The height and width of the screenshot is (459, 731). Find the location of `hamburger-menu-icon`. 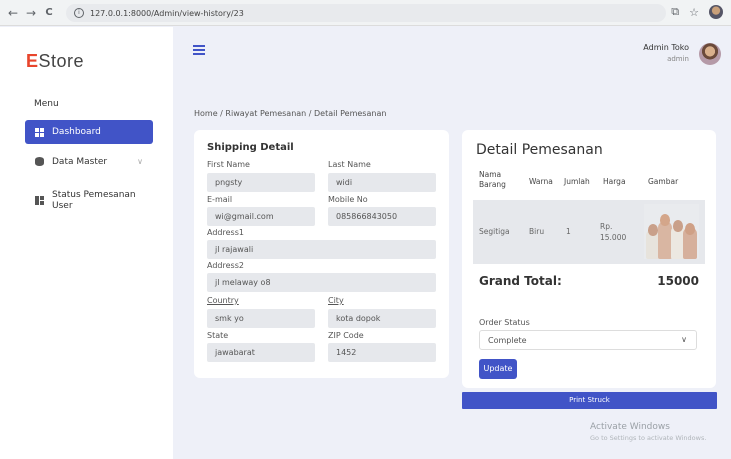

hamburger-menu-icon is located at coordinates (199, 50).